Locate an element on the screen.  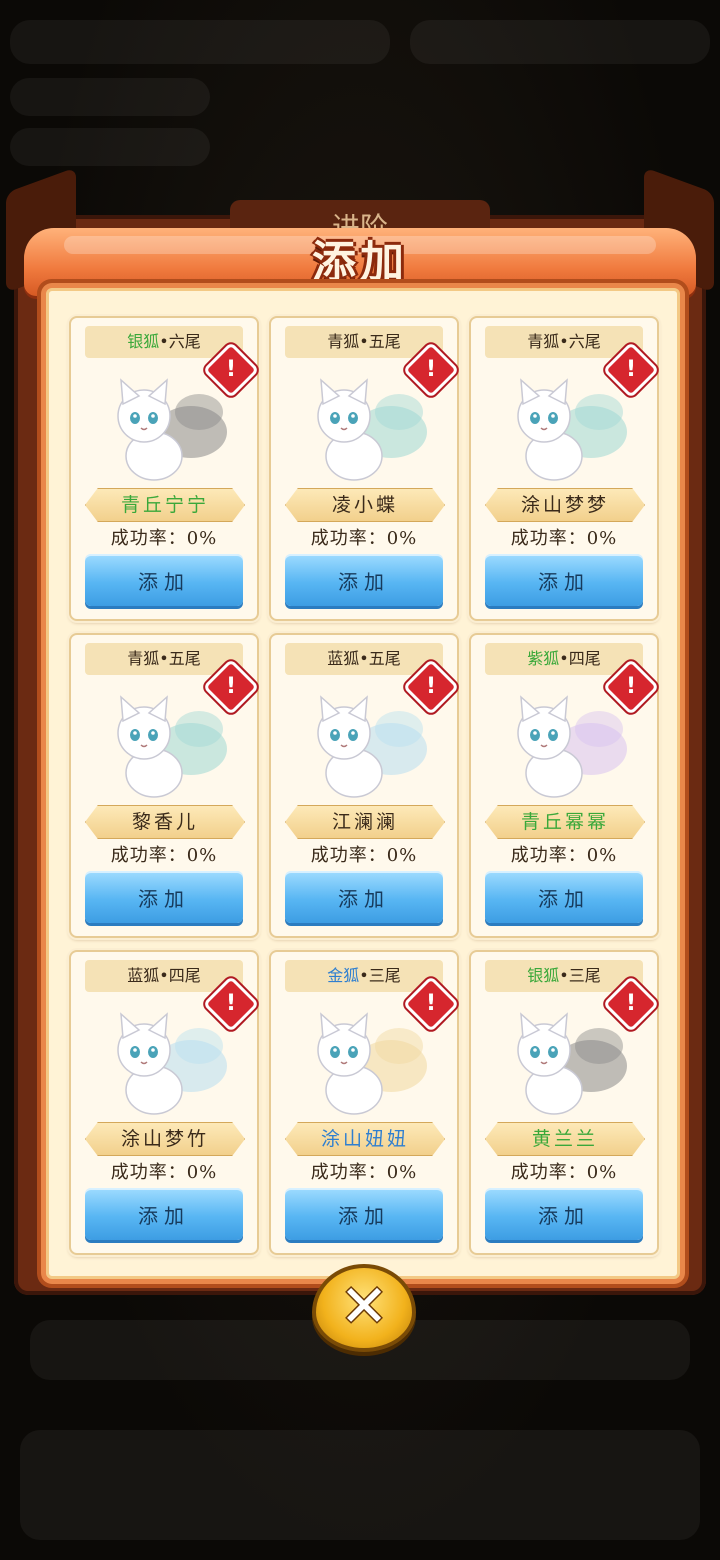
fox-type: 紫狐 is located at coordinates (543, 658).